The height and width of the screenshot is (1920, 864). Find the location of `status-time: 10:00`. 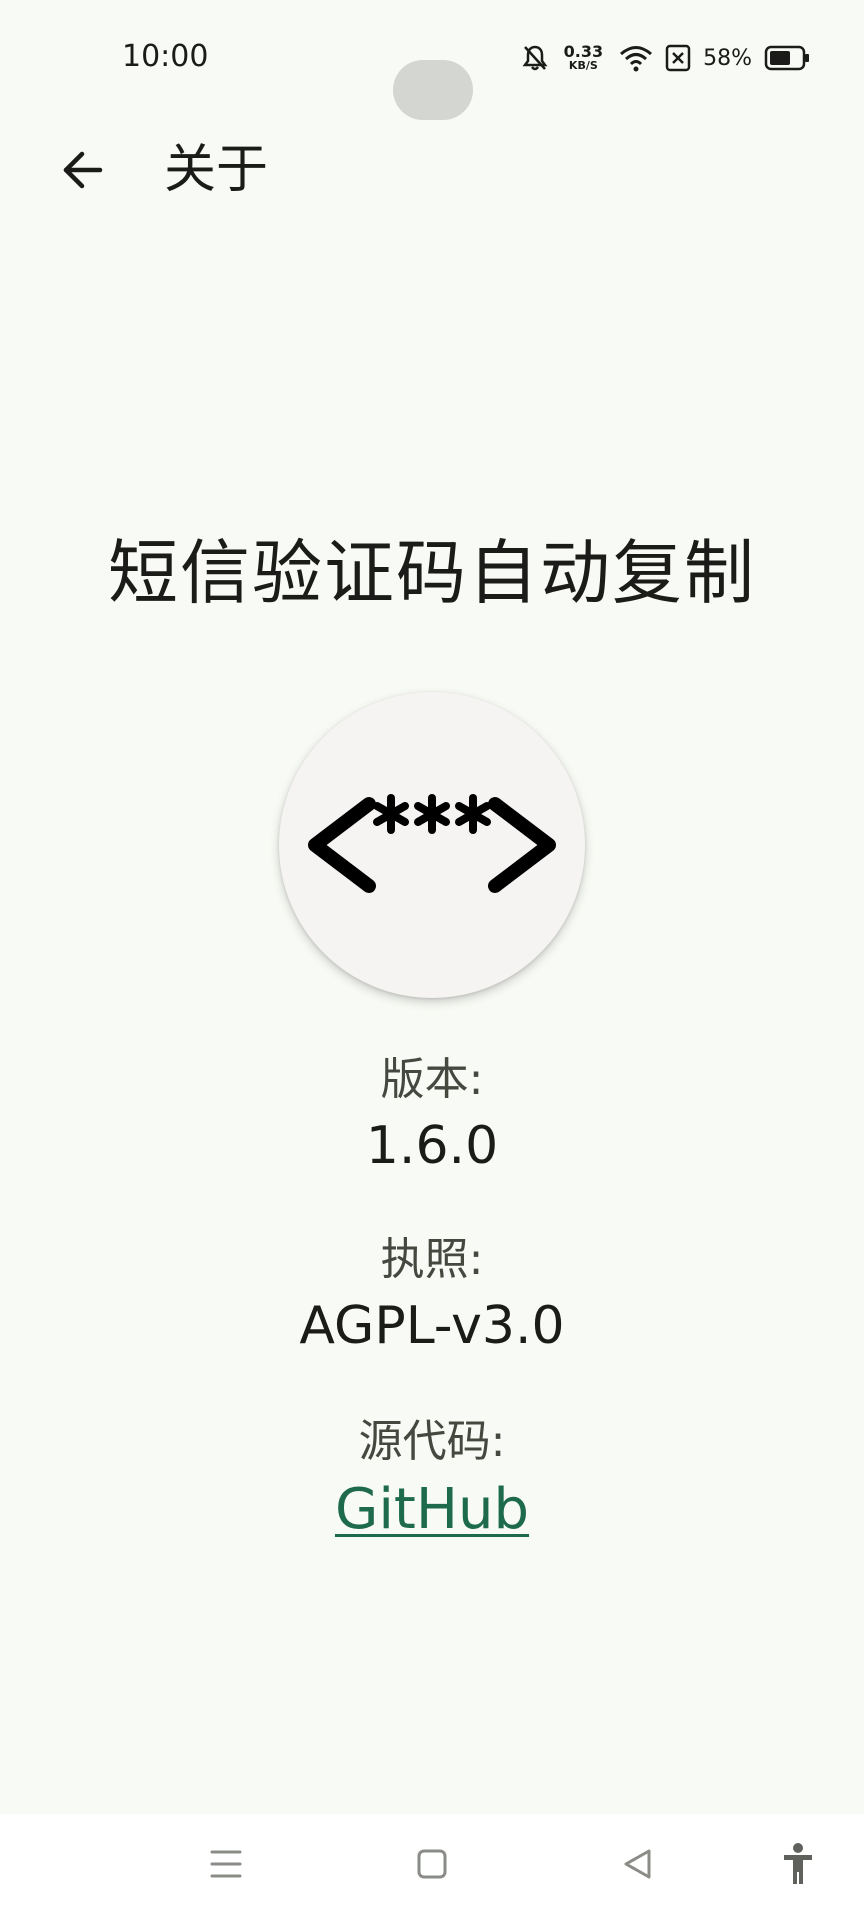

status-time: 10:00 is located at coordinates (165, 56).